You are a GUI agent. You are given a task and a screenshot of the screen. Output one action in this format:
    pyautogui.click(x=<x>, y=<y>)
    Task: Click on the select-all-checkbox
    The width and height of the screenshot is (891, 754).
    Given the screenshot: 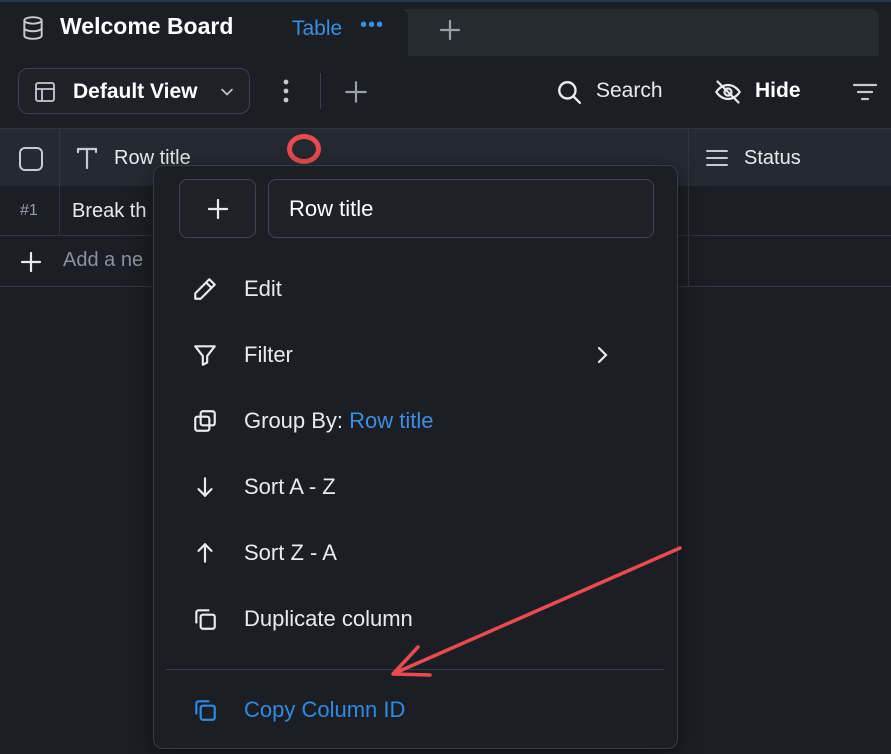 What is the action you would take?
    pyautogui.click(x=31, y=159)
    